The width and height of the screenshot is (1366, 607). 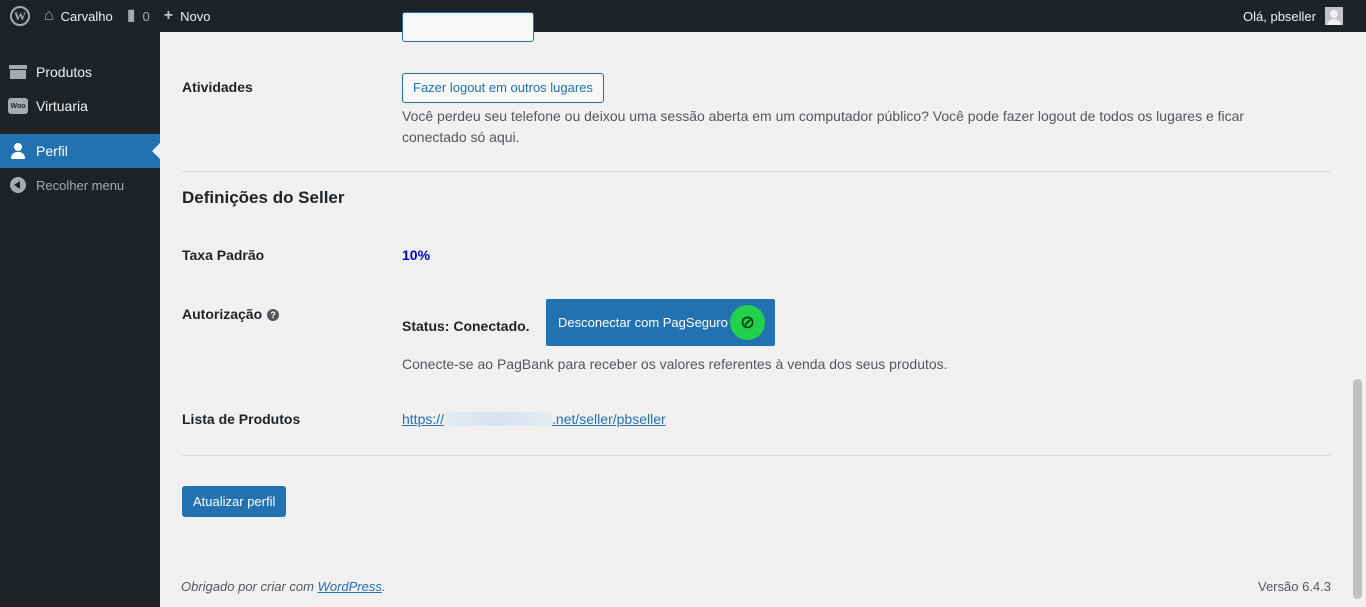 What do you see at coordinates (131, 15) in the screenshot?
I see `comment-icon: ▮` at bounding box center [131, 15].